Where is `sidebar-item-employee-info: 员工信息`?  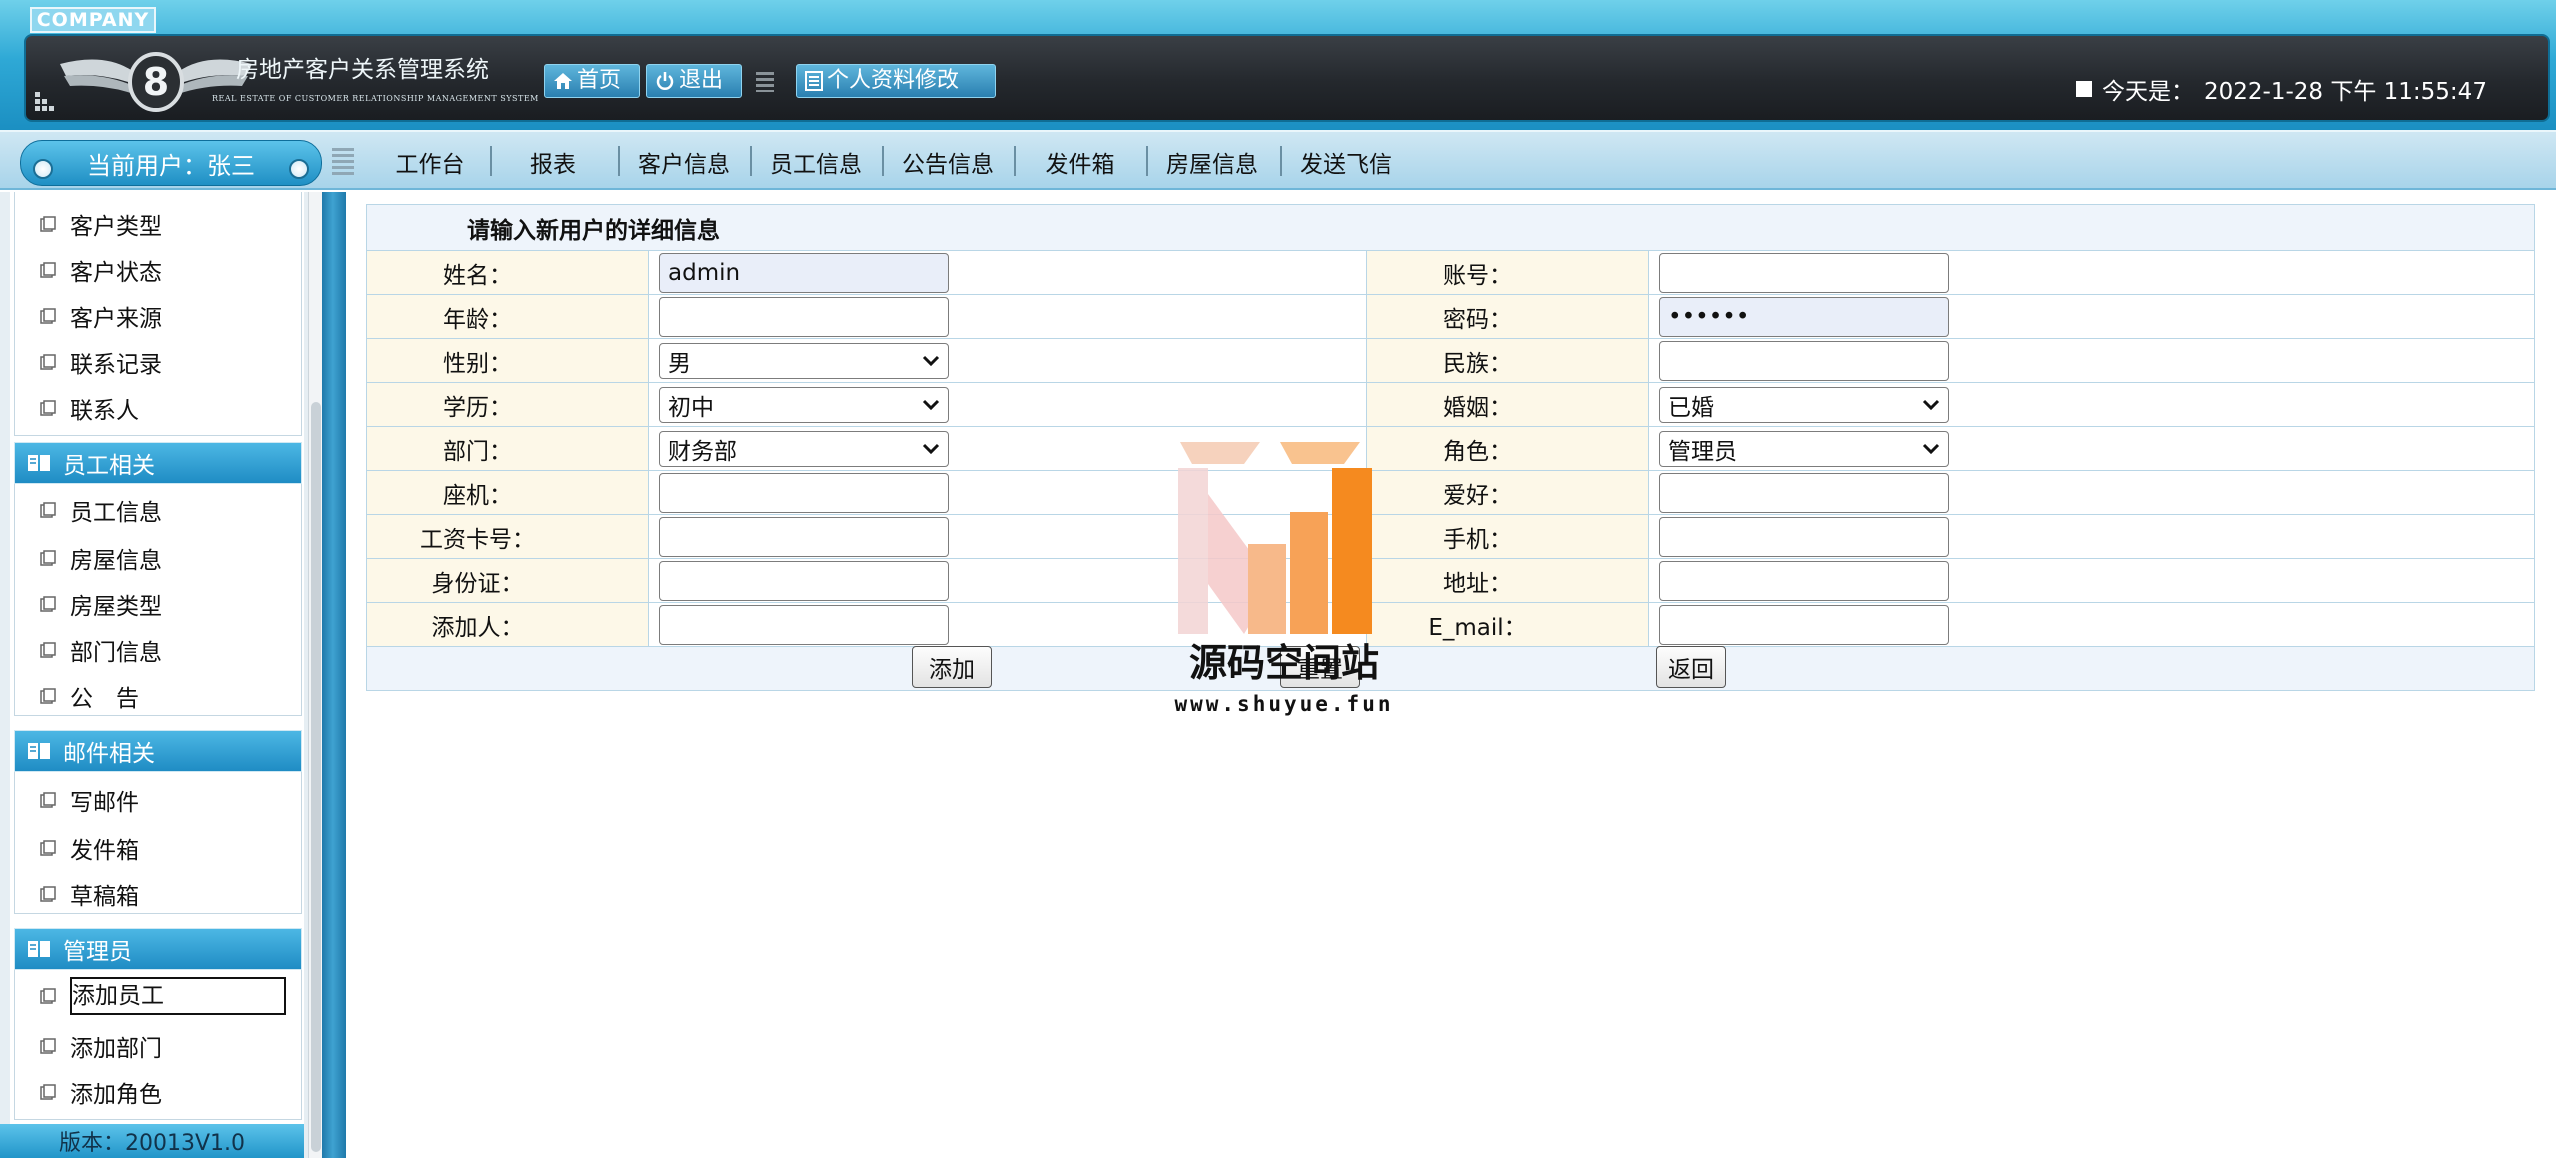
sidebar-item-employee-info: 员工信息 is located at coordinates (101, 510).